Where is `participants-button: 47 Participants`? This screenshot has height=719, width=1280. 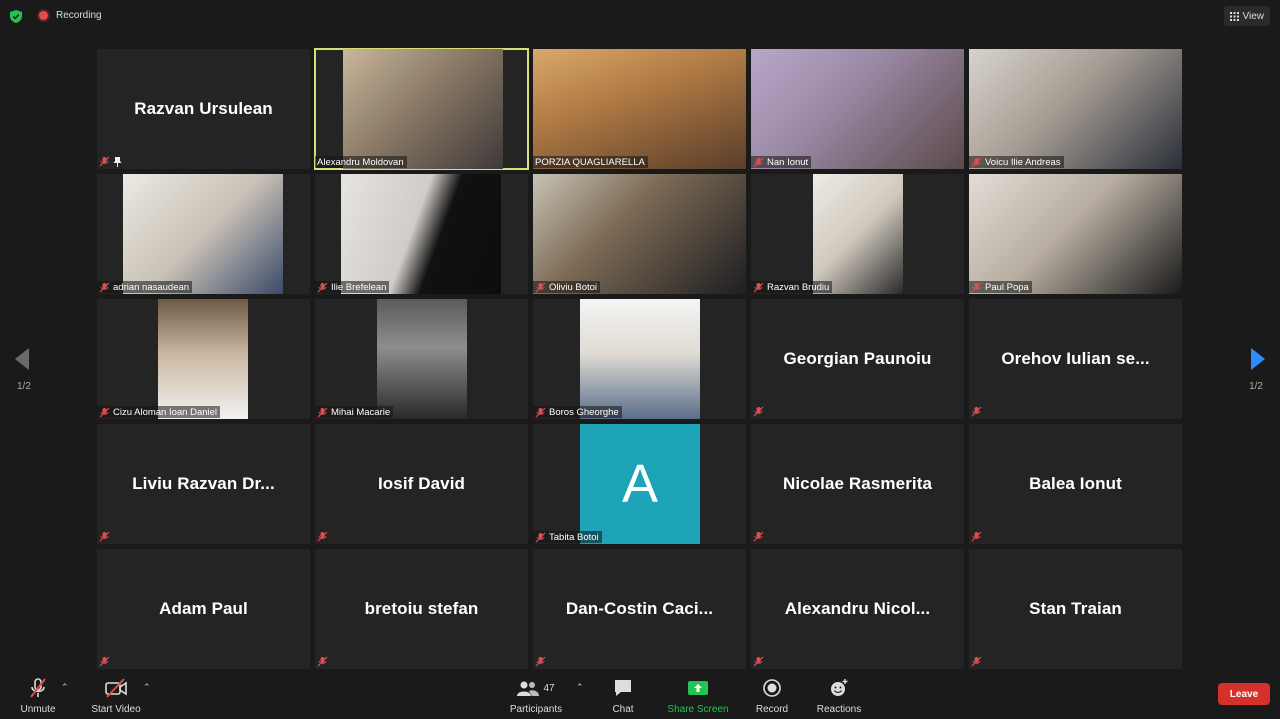 participants-button: 47 Participants is located at coordinates (536, 695).